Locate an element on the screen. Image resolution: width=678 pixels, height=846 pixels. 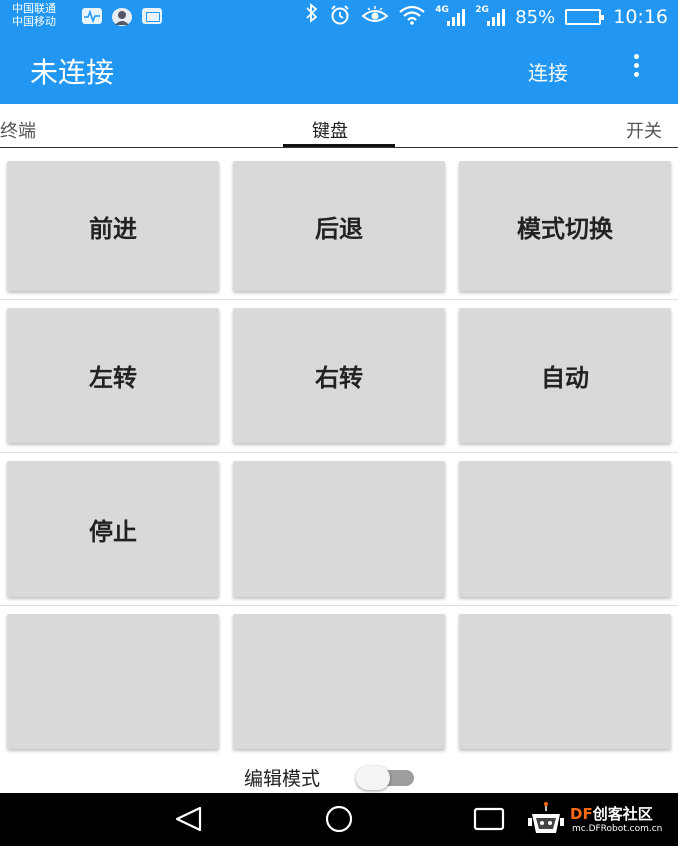
watermark-community: 创客社区 is located at coordinates (622, 814).